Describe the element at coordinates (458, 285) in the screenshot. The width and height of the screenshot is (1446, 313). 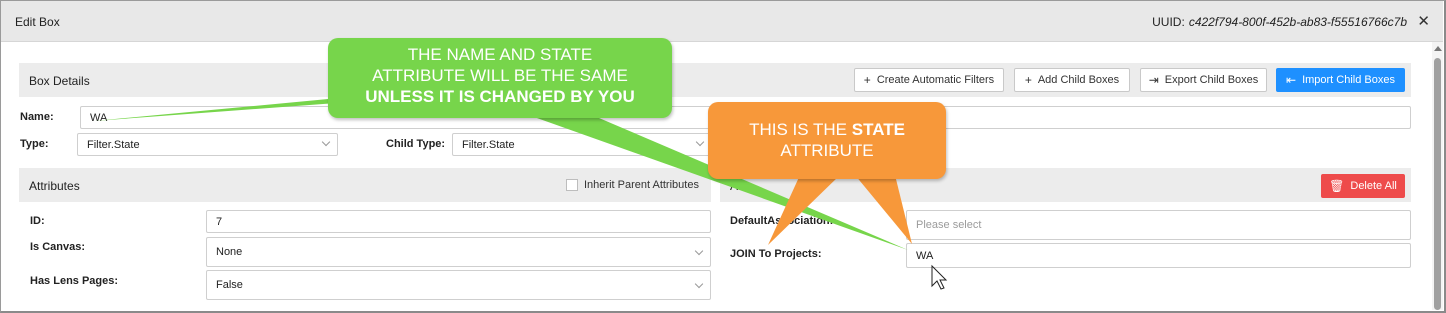
I see `has-lens-pages-select: False` at that location.